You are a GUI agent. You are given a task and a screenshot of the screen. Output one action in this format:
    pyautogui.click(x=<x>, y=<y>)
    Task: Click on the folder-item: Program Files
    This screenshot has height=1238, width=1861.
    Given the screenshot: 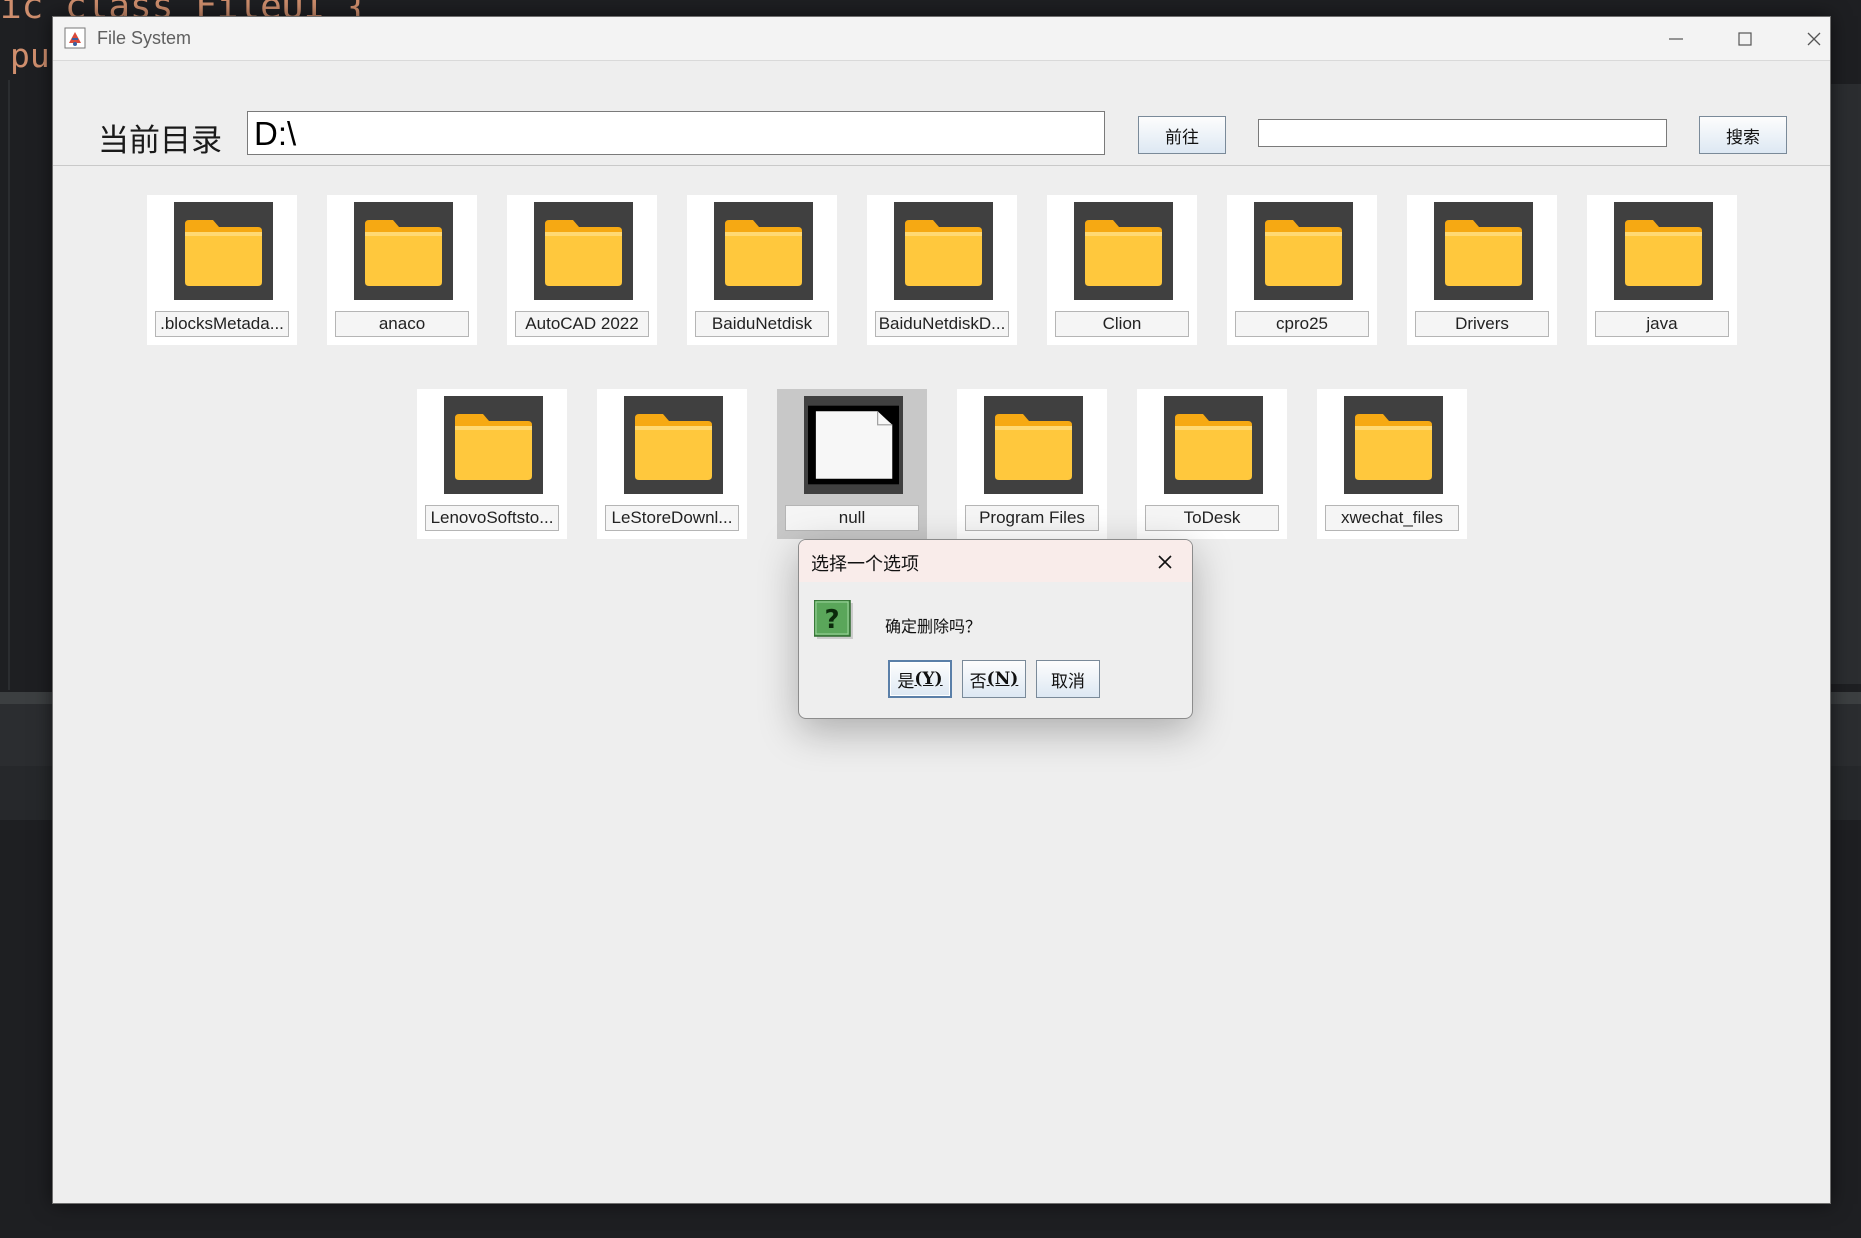 What is the action you would take?
    pyautogui.click(x=1032, y=464)
    